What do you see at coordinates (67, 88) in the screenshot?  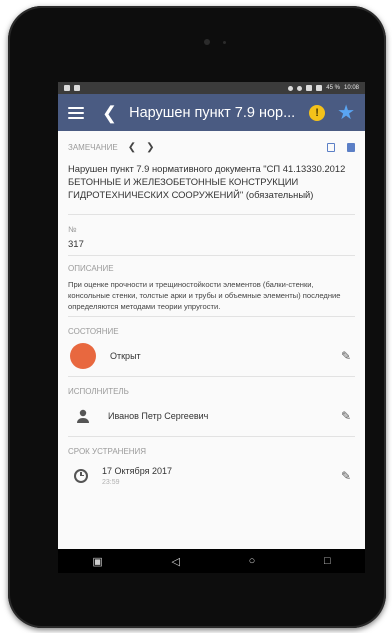 I see `image-notification-icon` at bounding box center [67, 88].